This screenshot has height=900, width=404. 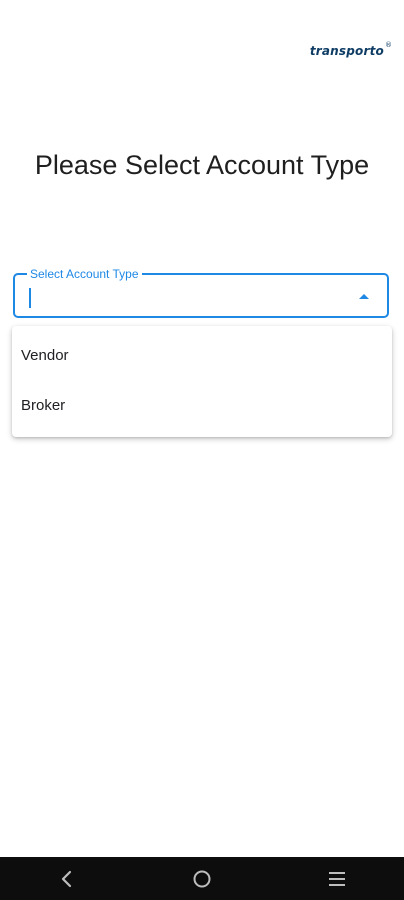 I want to click on text-caret, so click(x=30, y=298).